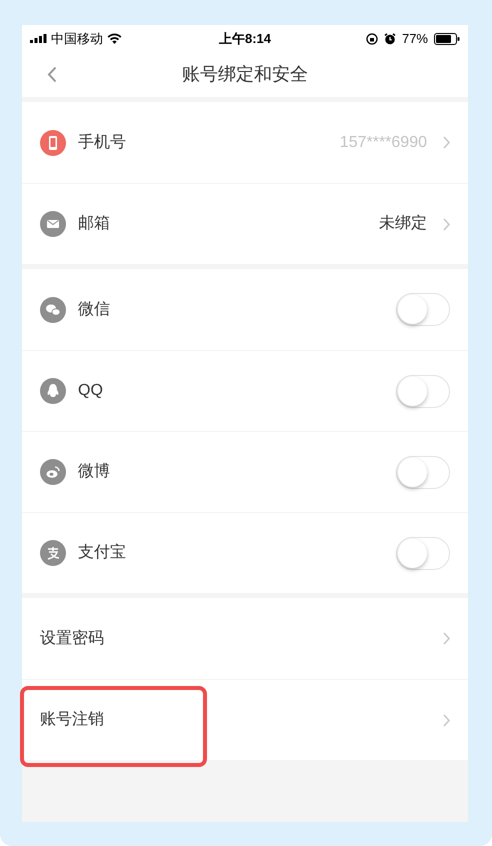 This screenshot has width=492, height=846. I want to click on carrier-name: 中国移动, so click(77, 39).